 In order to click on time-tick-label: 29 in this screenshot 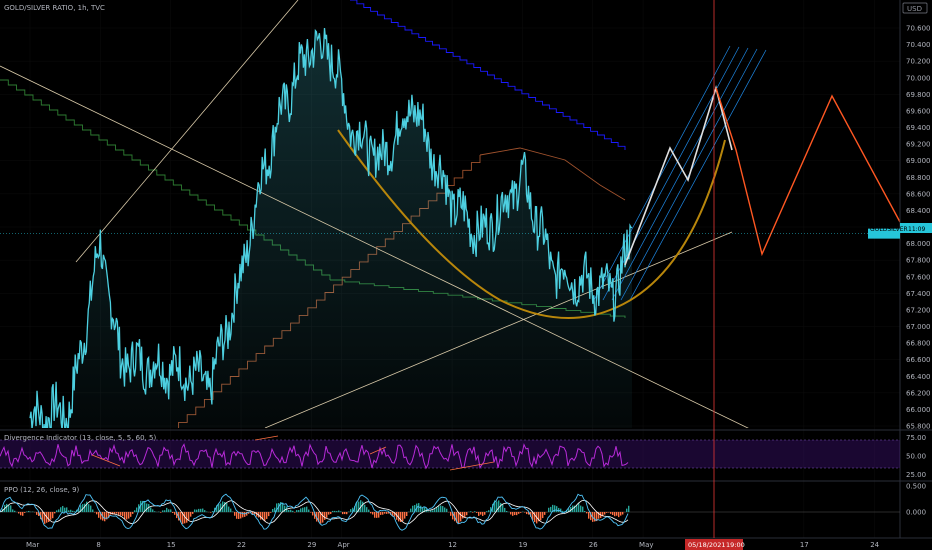, I will do `click(311, 545)`.